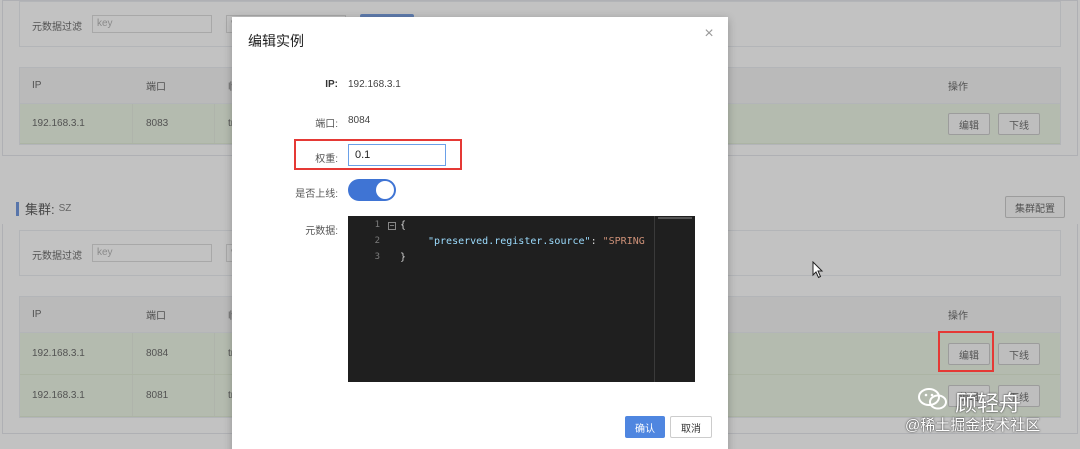 Image resolution: width=1080 pixels, height=449 pixels. I want to click on port-value: 8084, so click(359, 120).